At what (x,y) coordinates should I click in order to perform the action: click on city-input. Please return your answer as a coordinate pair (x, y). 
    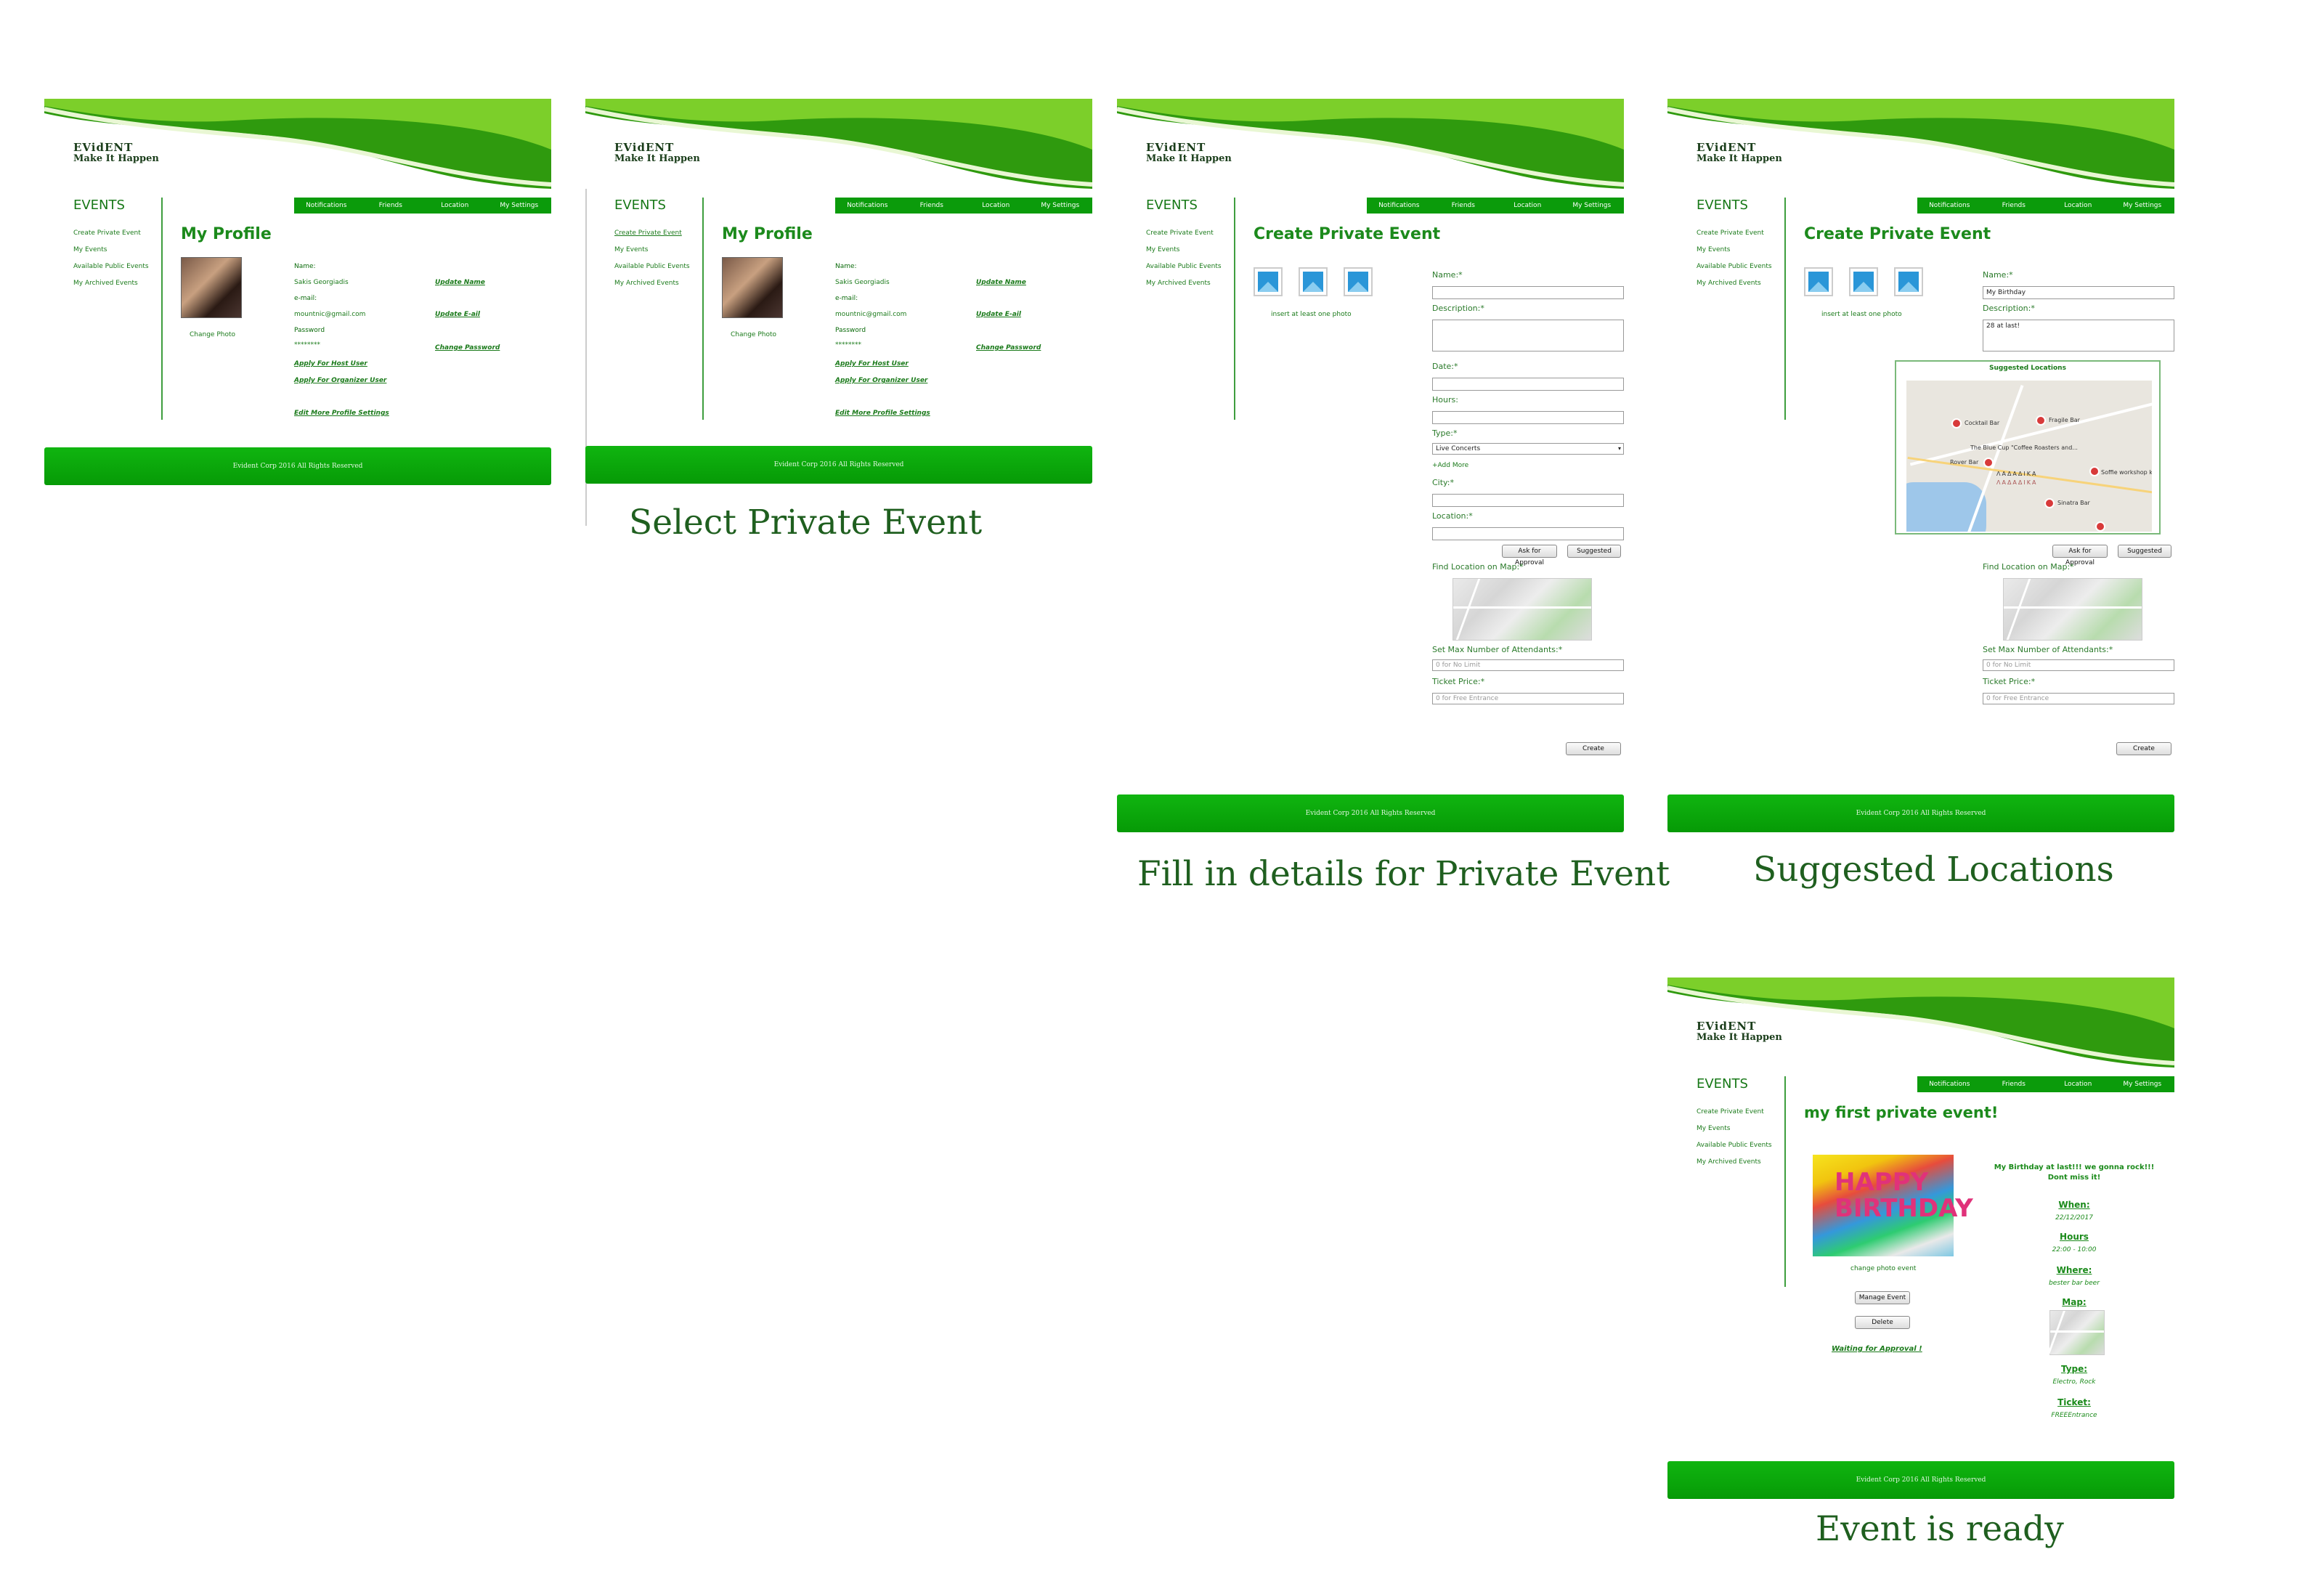
    Looking at the image, I should click on (1528, 500).